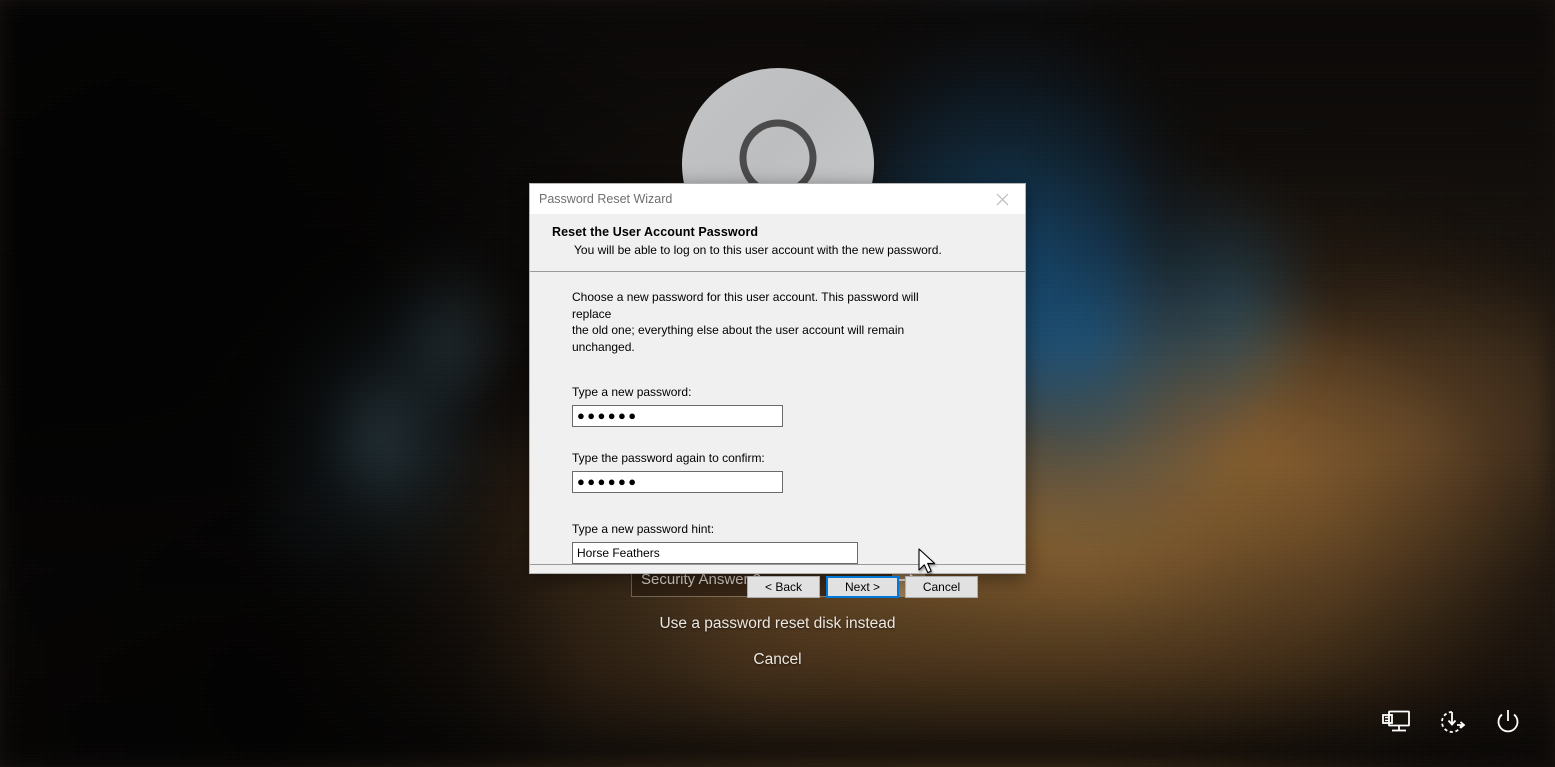  Describe the element at coordinates (777, 199) in the screenshot. I see `dialog-titlebar: Password Reset Wizard` at that location.